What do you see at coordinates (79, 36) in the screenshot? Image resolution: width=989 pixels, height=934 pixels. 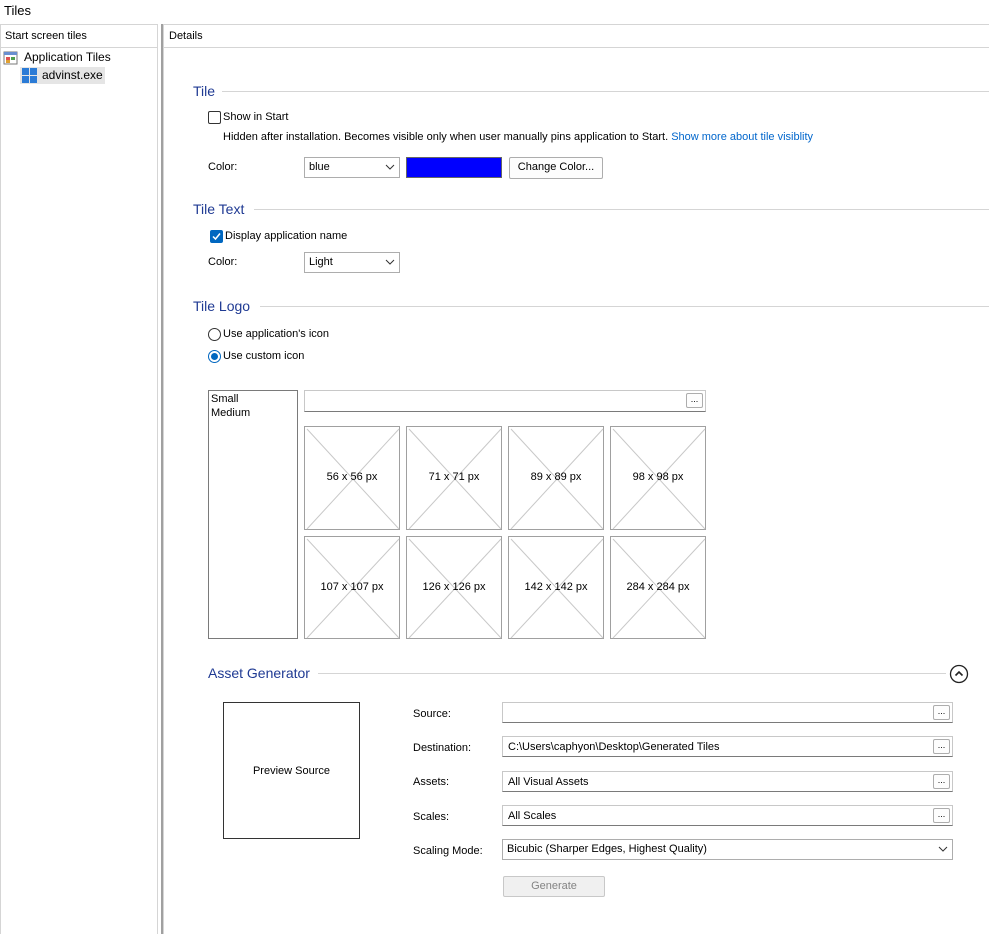 I see `left-pane-header: Start screen tiles` at bounding box center [79, 36].